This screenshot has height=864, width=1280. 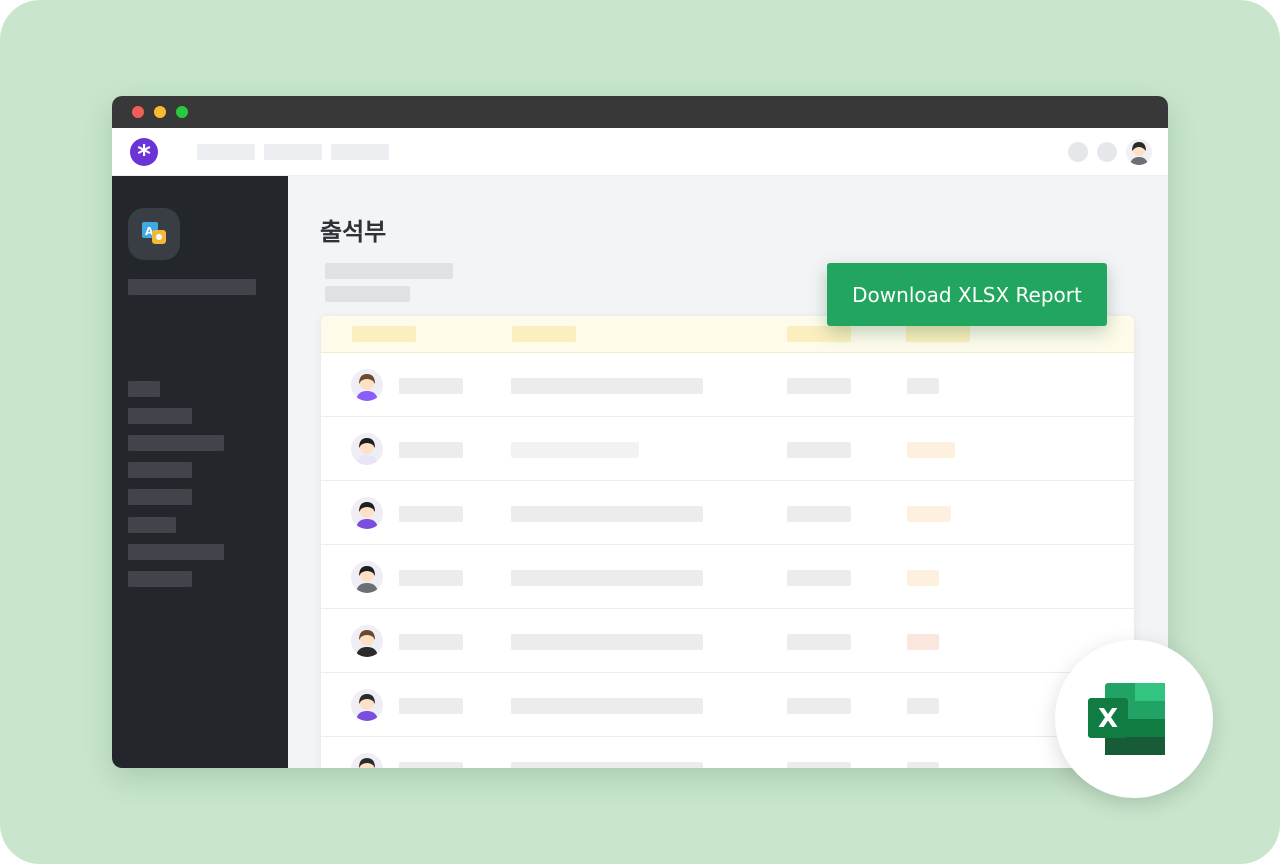 I want to click on translate-app-icon: A, so click(x=154, y=234).